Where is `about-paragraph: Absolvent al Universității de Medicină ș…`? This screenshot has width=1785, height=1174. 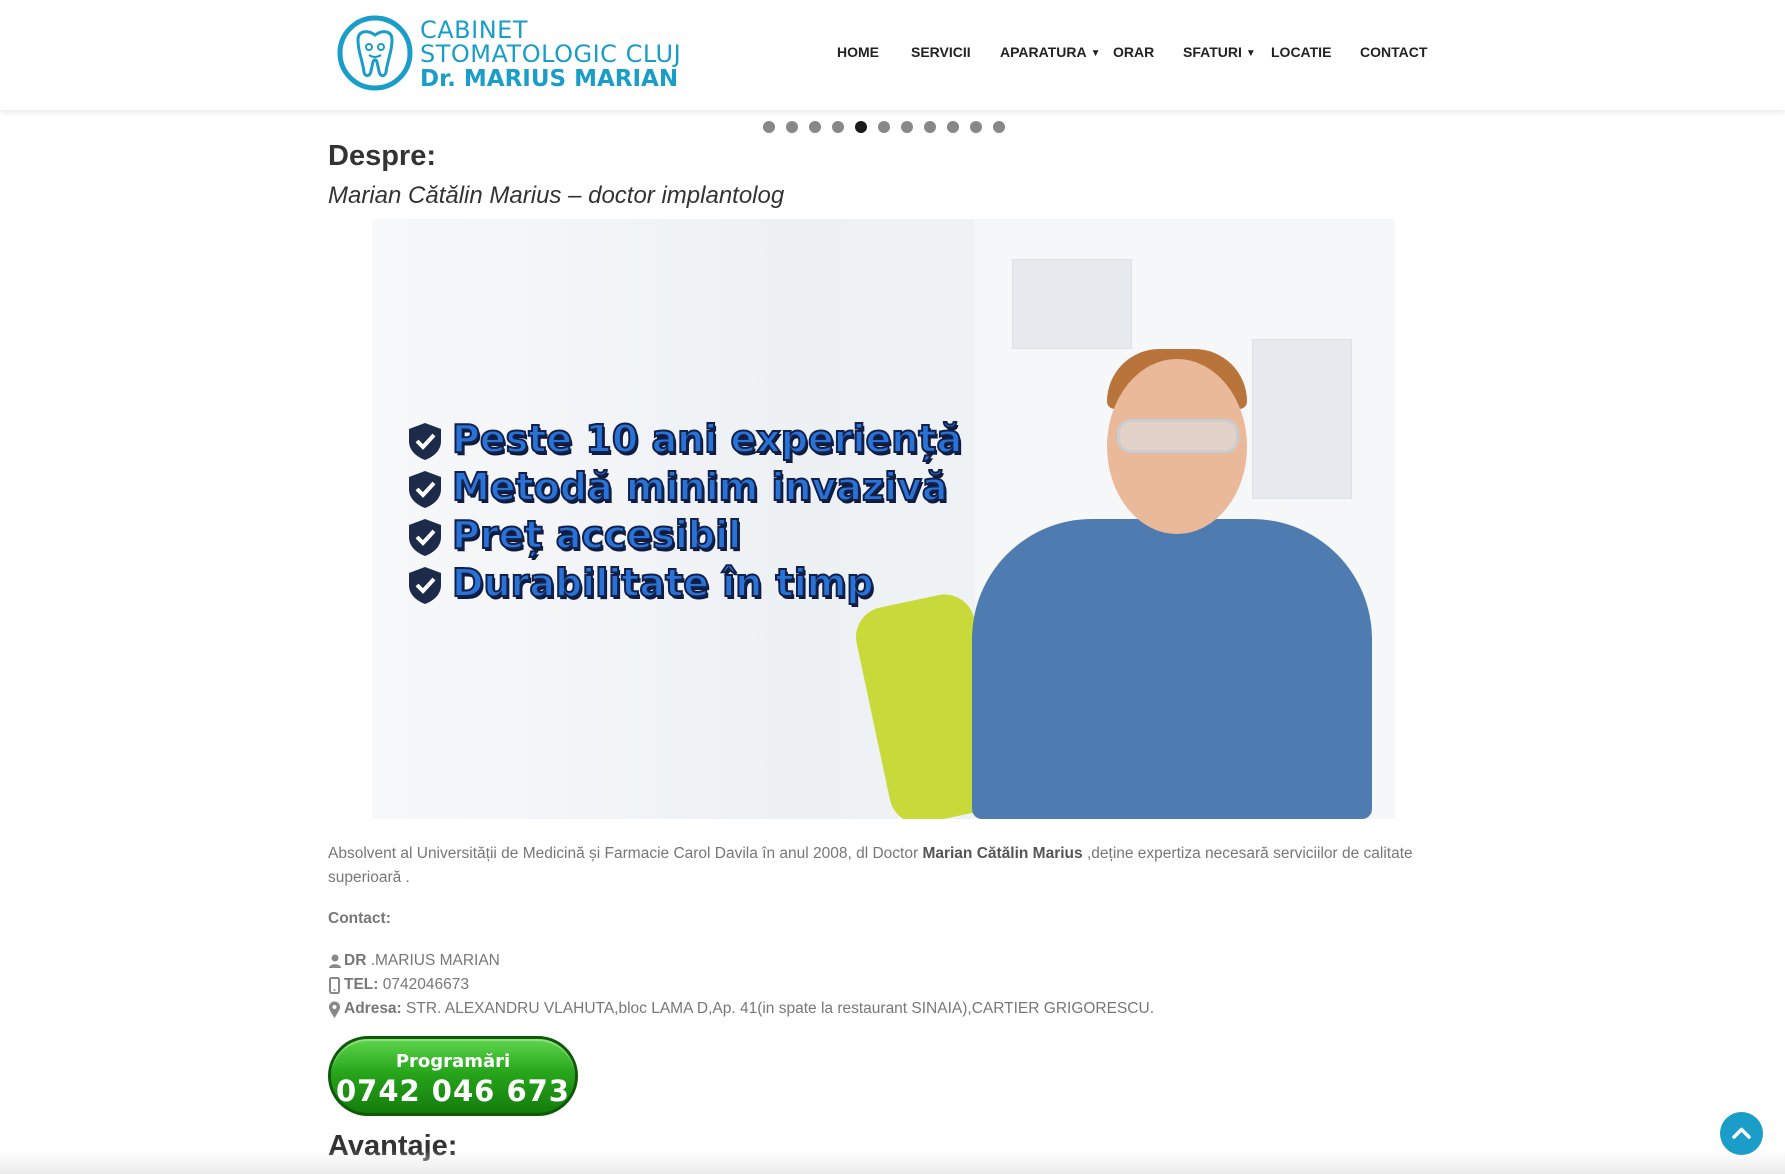 about-paragraph: Absolvent al Universității de Medicină ș… is located at coordinates (888, 866).